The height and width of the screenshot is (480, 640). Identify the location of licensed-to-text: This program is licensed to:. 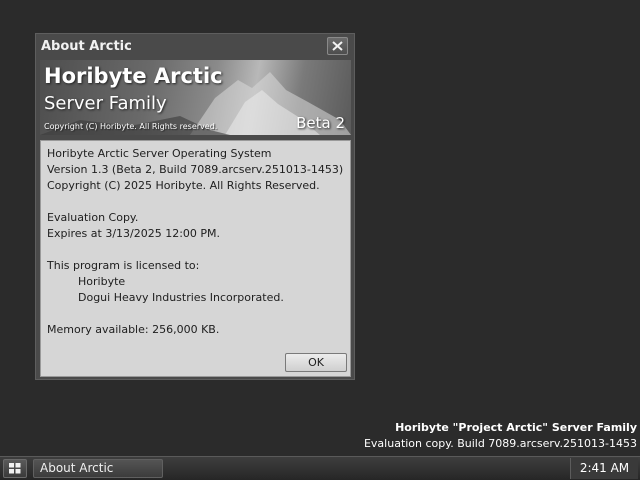
(123, 265).